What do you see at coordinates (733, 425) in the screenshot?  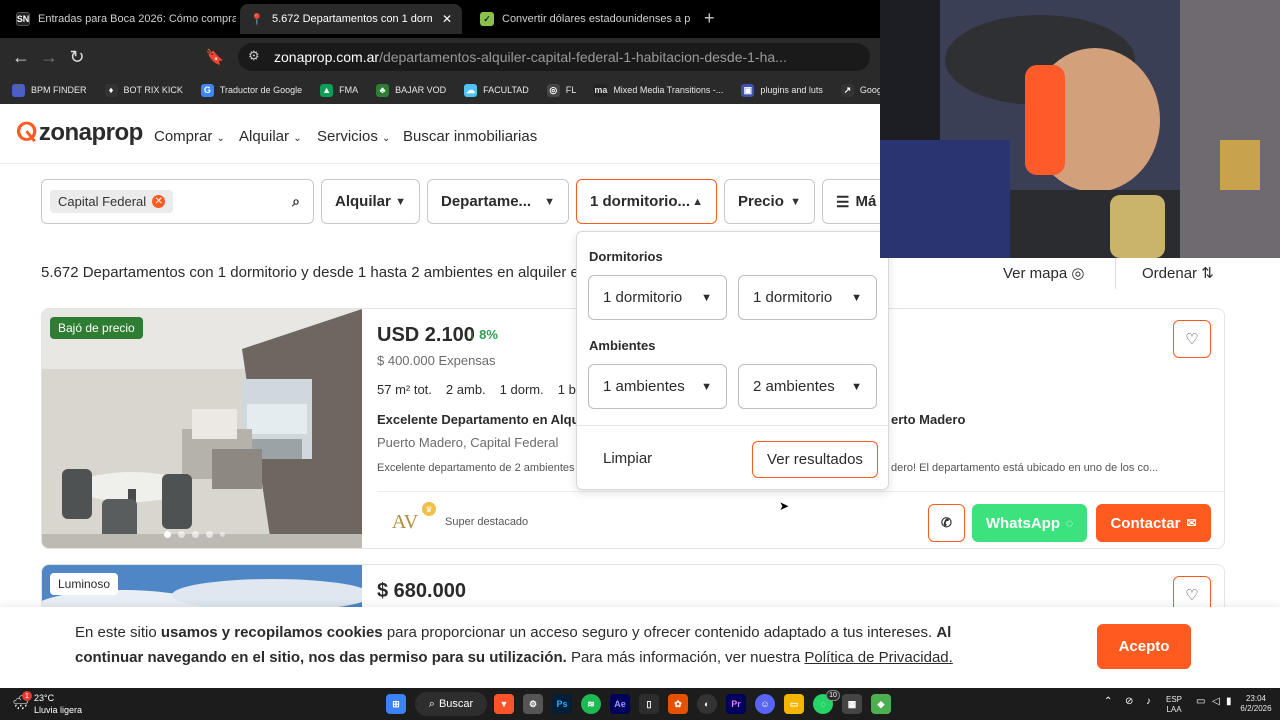 I see `divider` at bounding box center [733, 425].